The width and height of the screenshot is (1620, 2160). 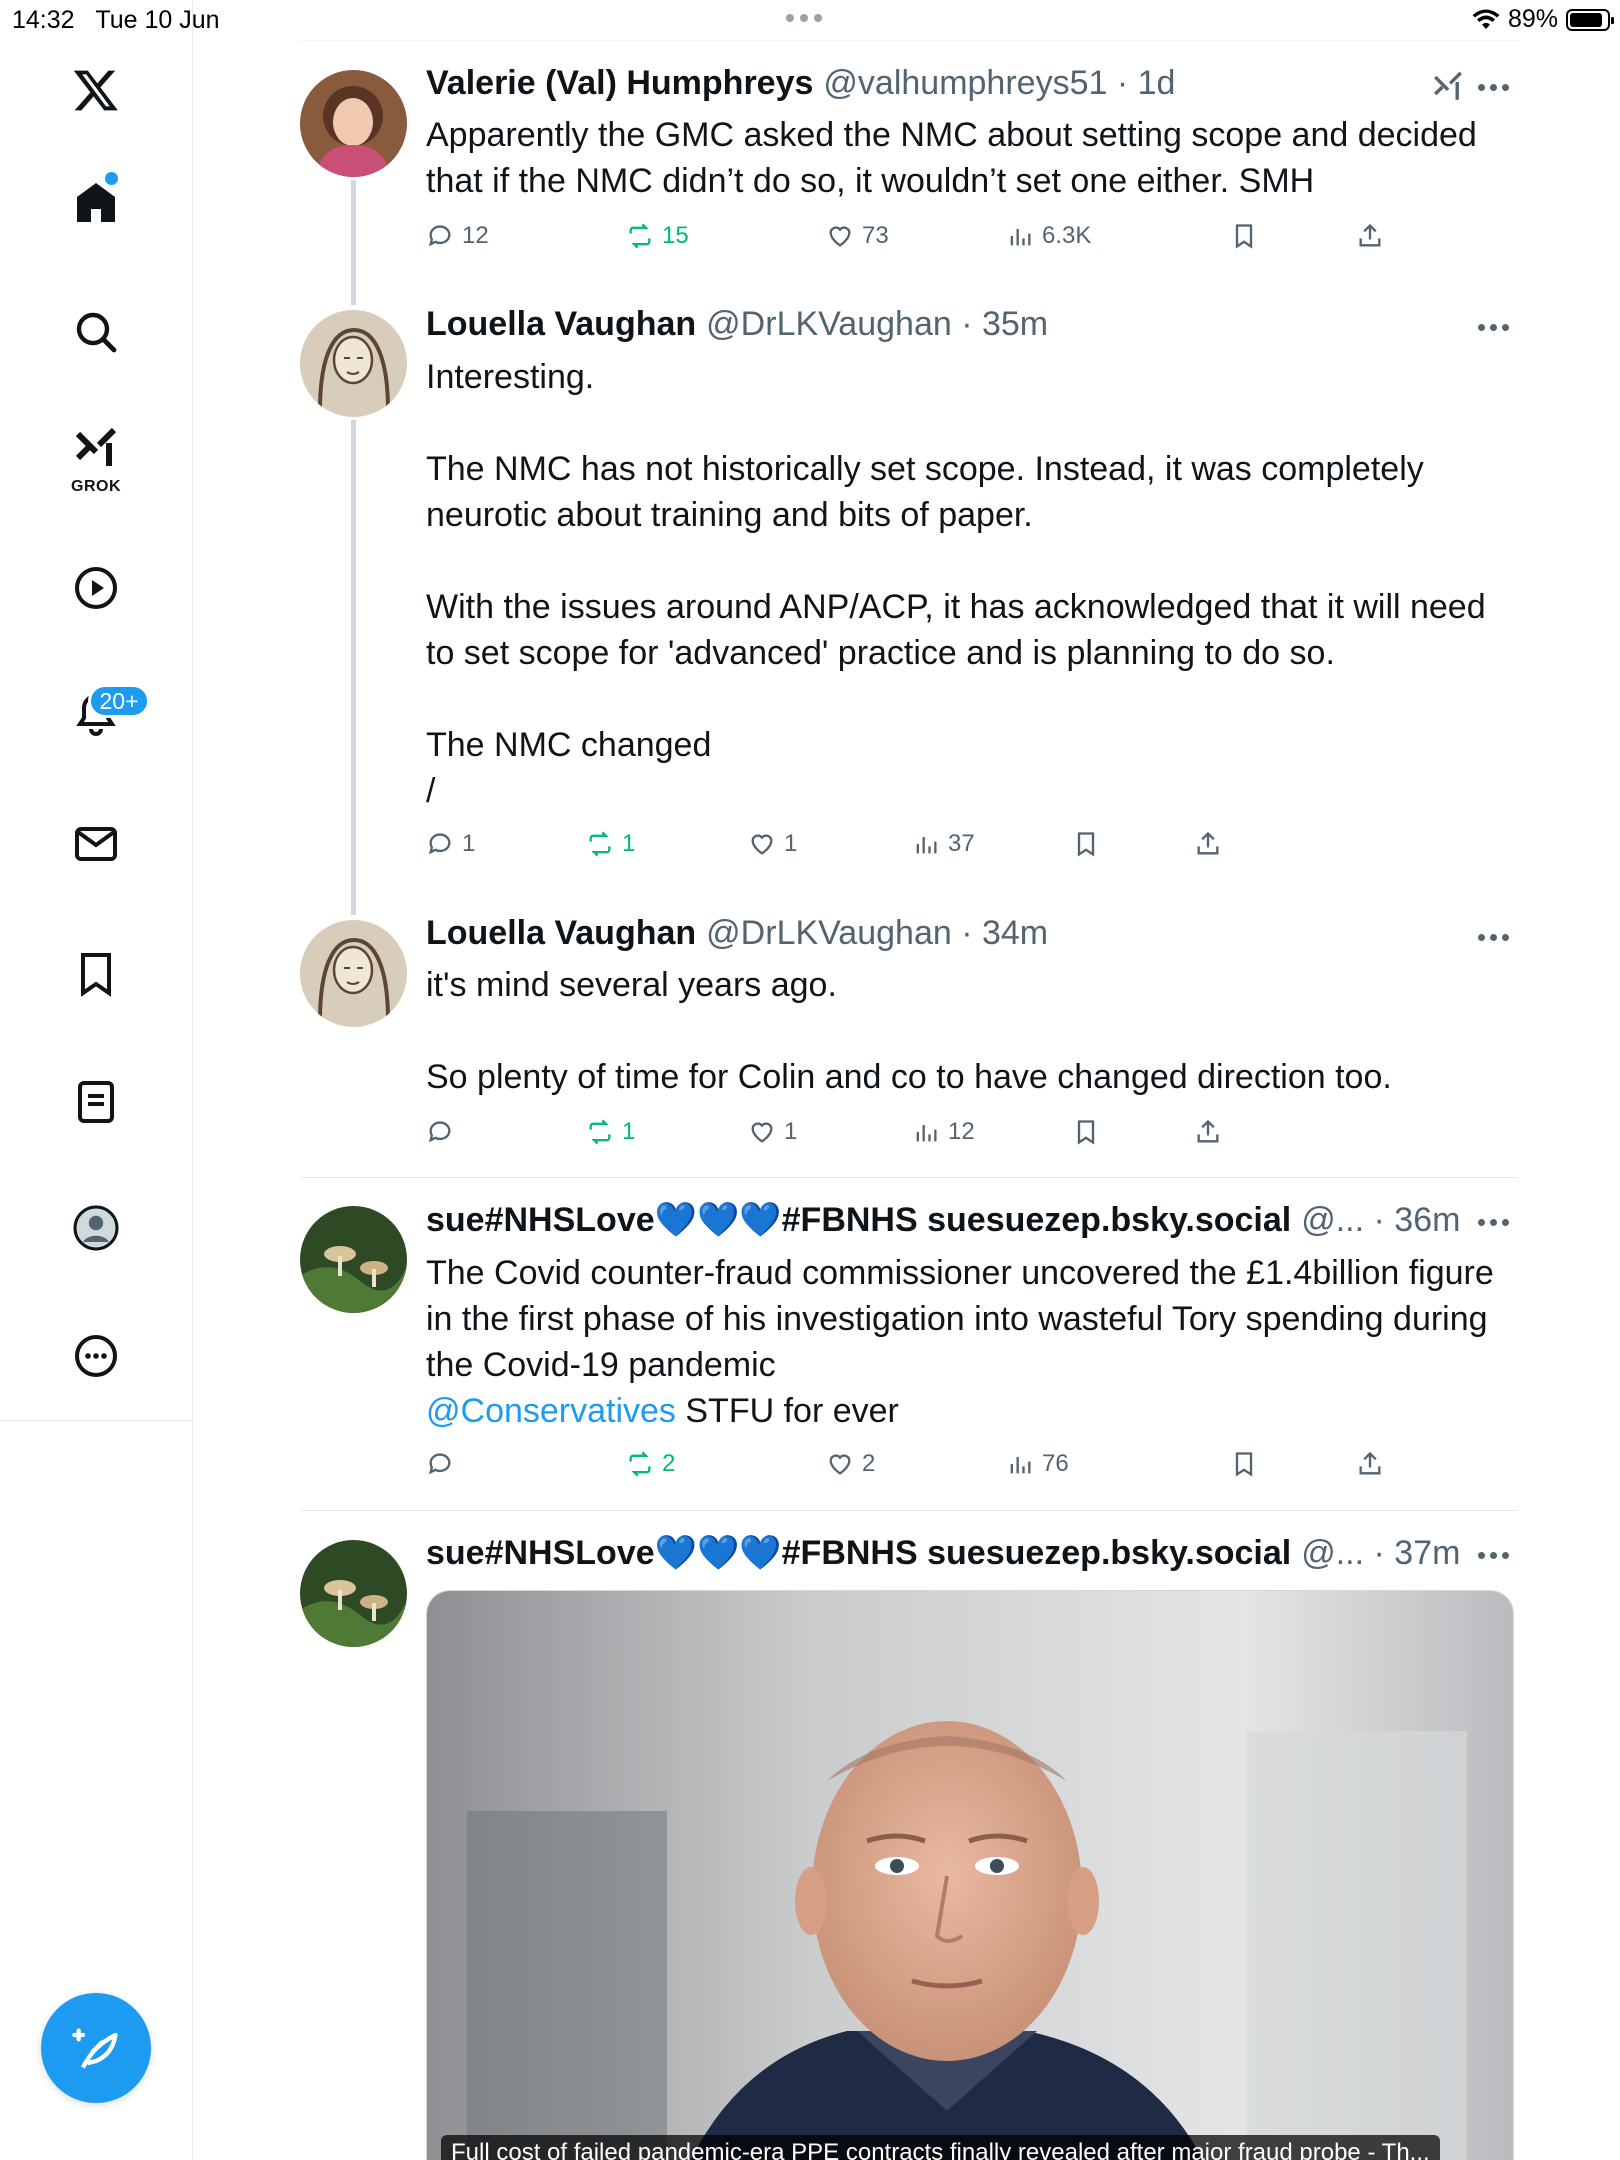 I want to click on x-logo-icon, so click(x=96, y=90).